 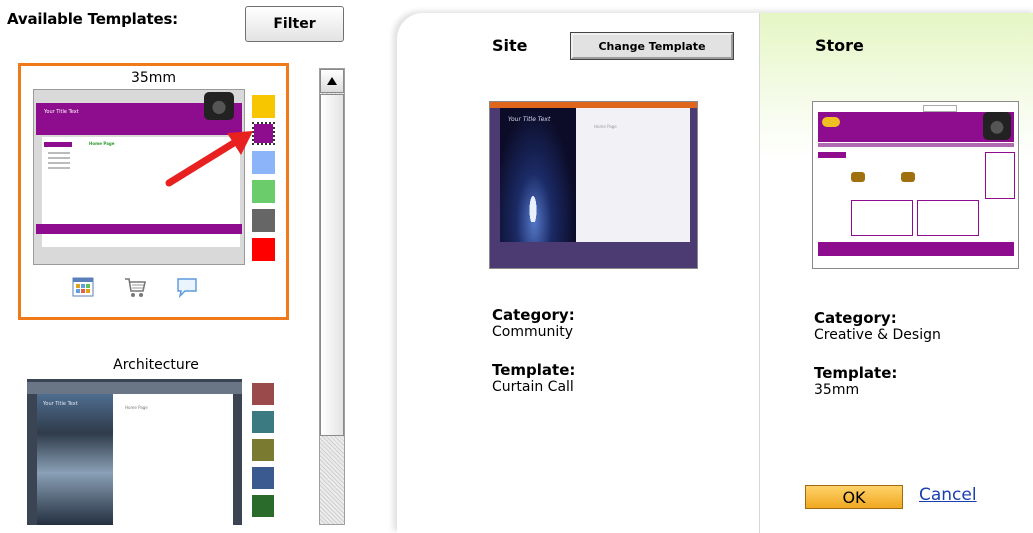 What do you see at coordinates (533, 332) in the screenshot?
I see `site-category-value: Community` at bounding box center [533, 332].